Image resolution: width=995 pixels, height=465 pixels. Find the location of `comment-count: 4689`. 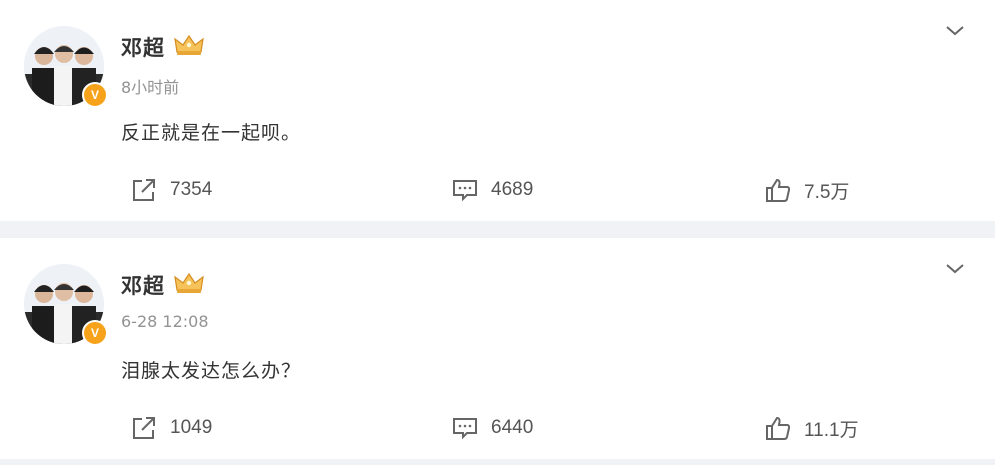

comment-count: 4689 is located at coordinates (512, 189).